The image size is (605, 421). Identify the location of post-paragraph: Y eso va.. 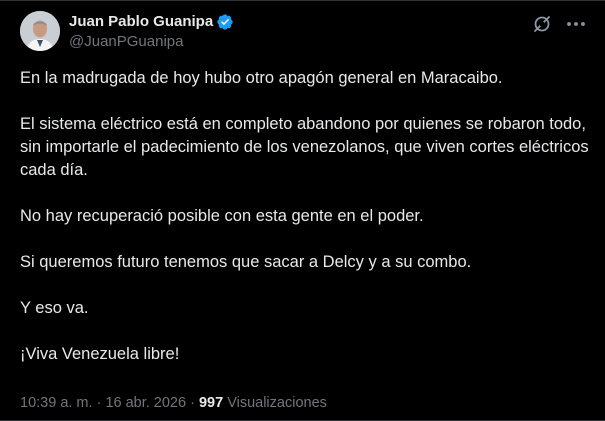
(54, 308).